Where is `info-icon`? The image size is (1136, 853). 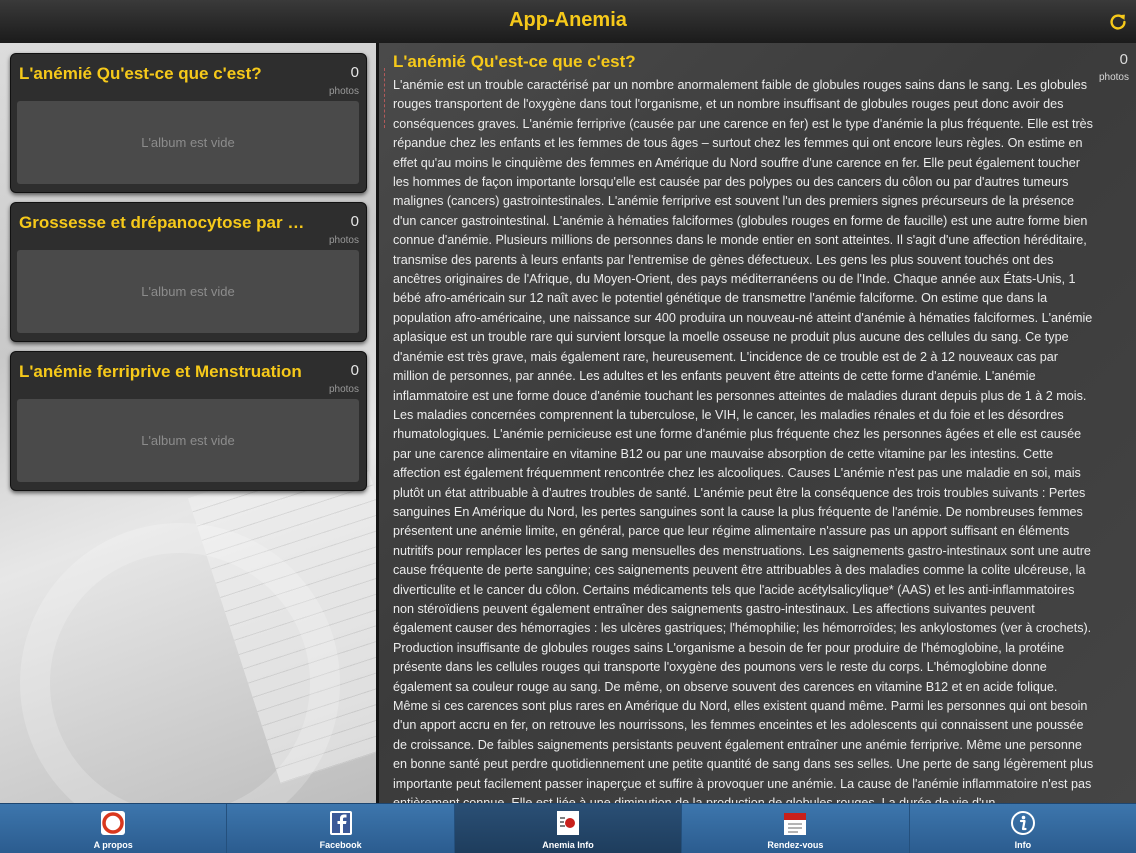
info-icon is located at coordinates (1023, 823).